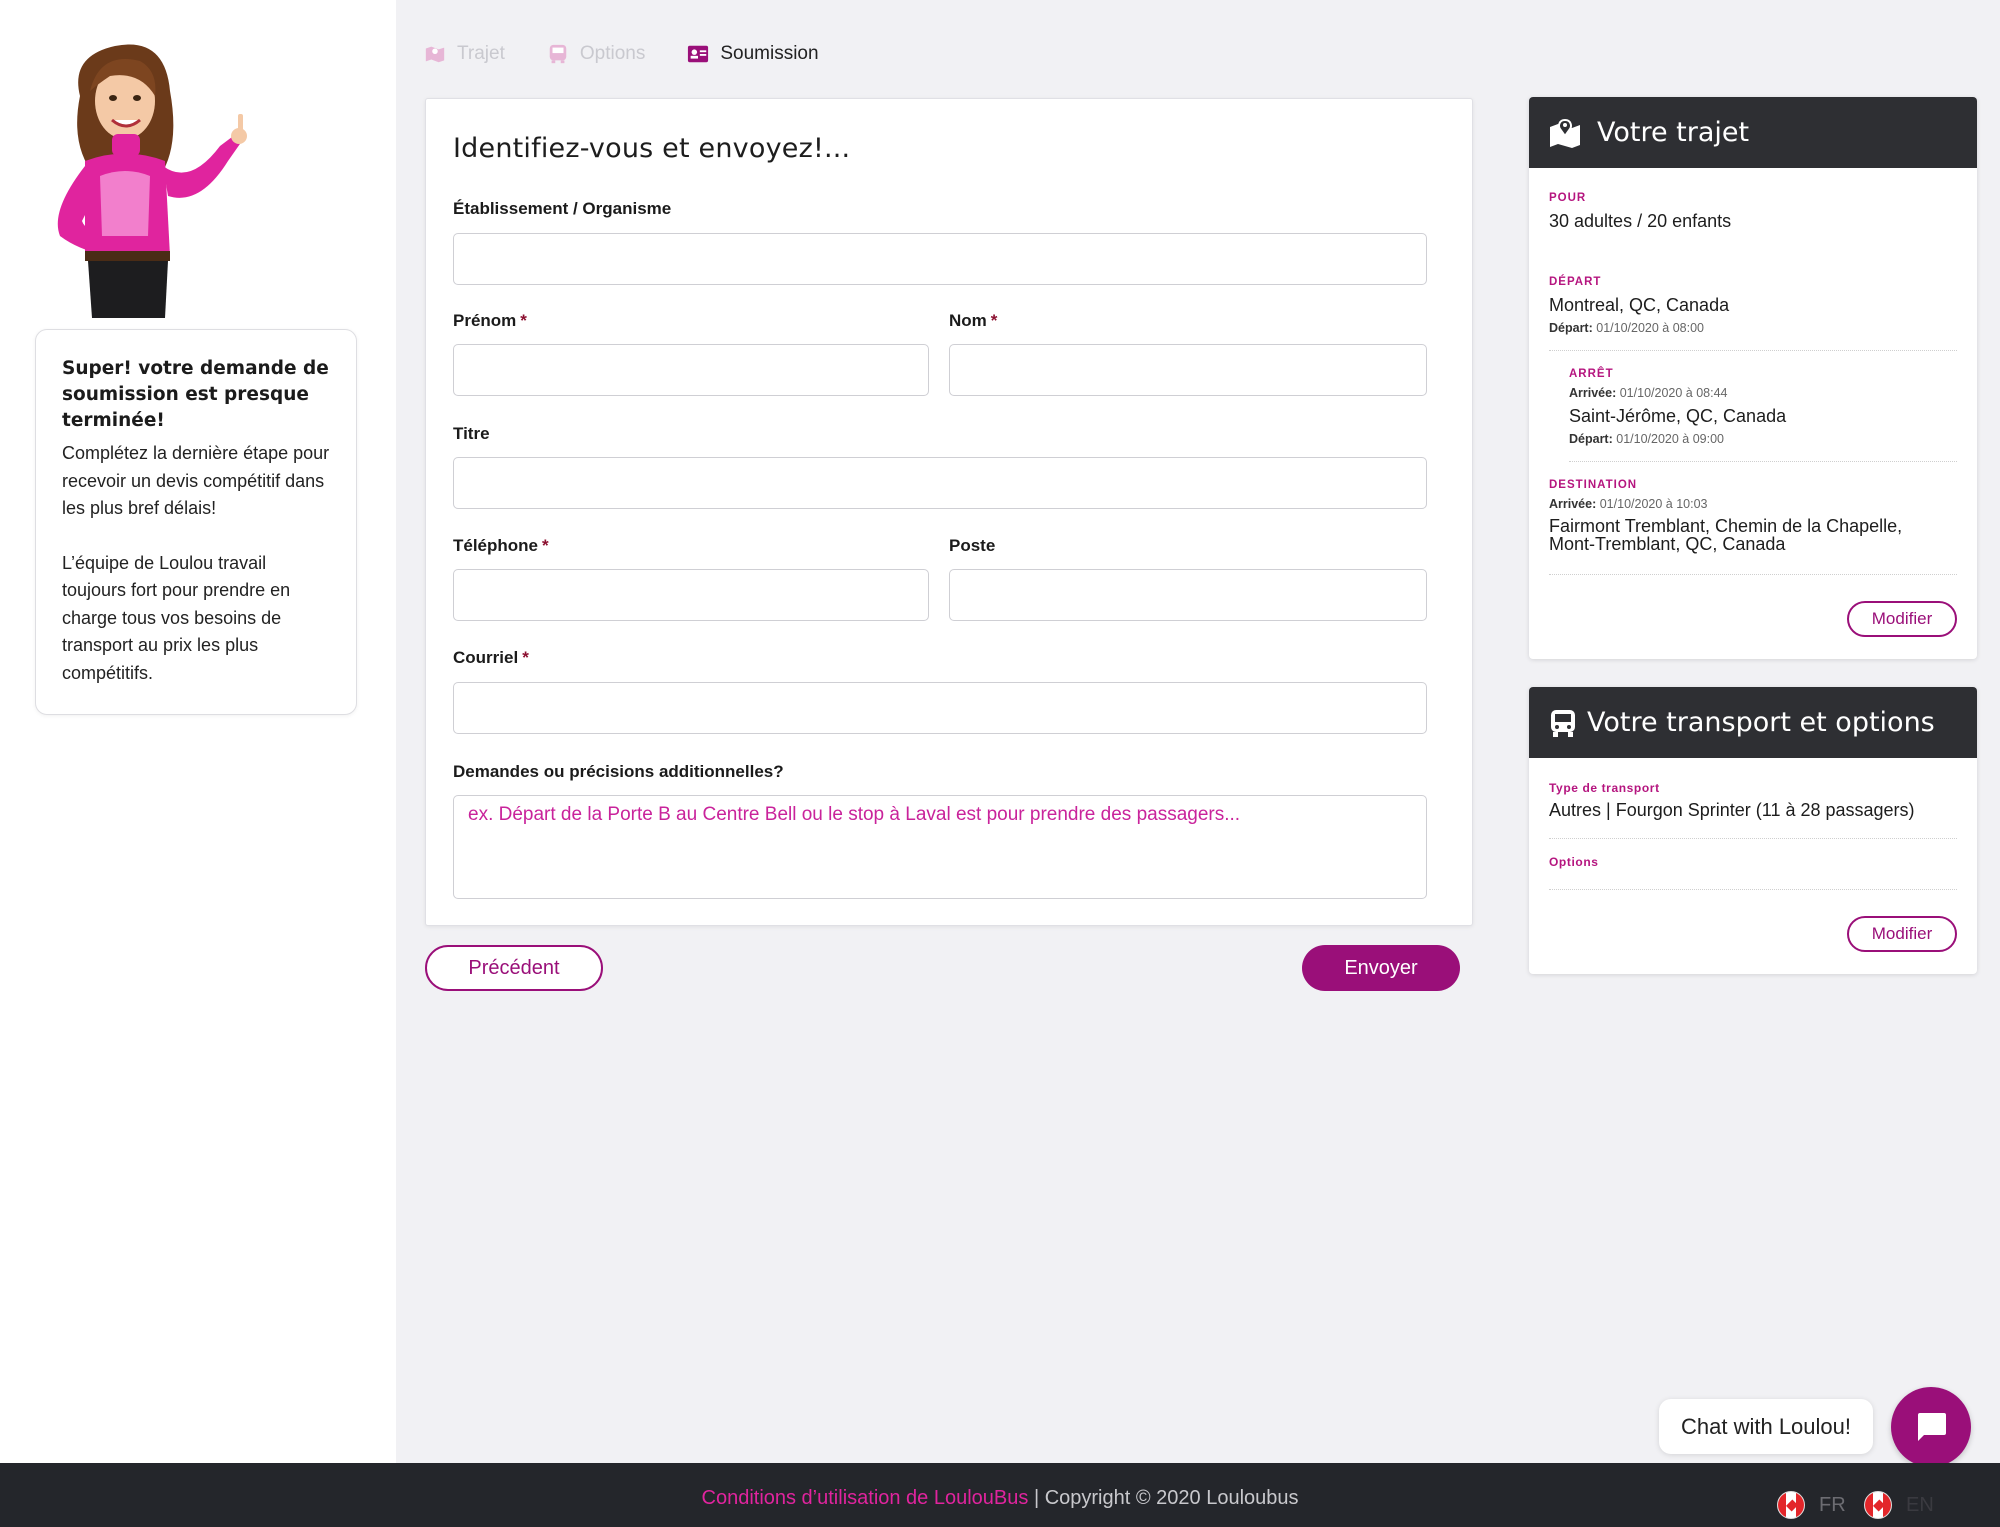  I want to click on step-soumission: Soumission, so click(753, 54).